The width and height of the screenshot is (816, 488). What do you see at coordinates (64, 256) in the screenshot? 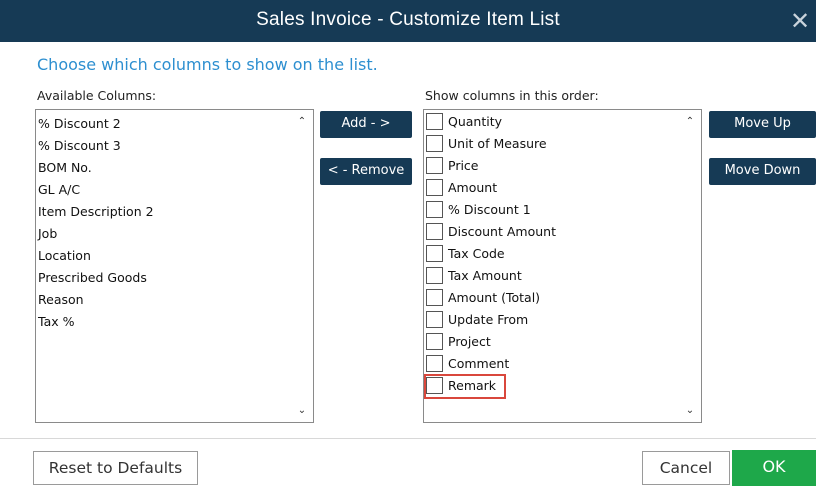
I see `list-item: Location` at bounding box center [64, 256].